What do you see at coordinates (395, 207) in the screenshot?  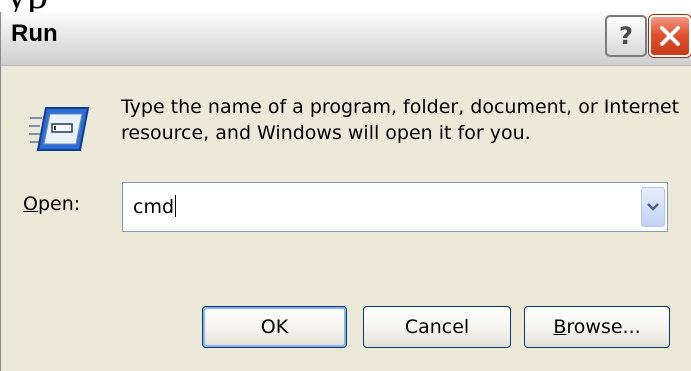 I see `open-combobox: cmd` at bounding box center [395, 207].